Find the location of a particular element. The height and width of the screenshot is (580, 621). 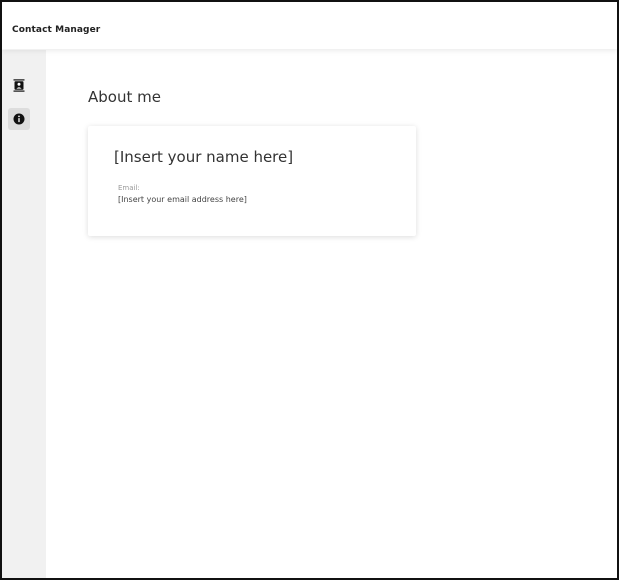

app-title: Contact Manager is located at coordinates (56, 30).